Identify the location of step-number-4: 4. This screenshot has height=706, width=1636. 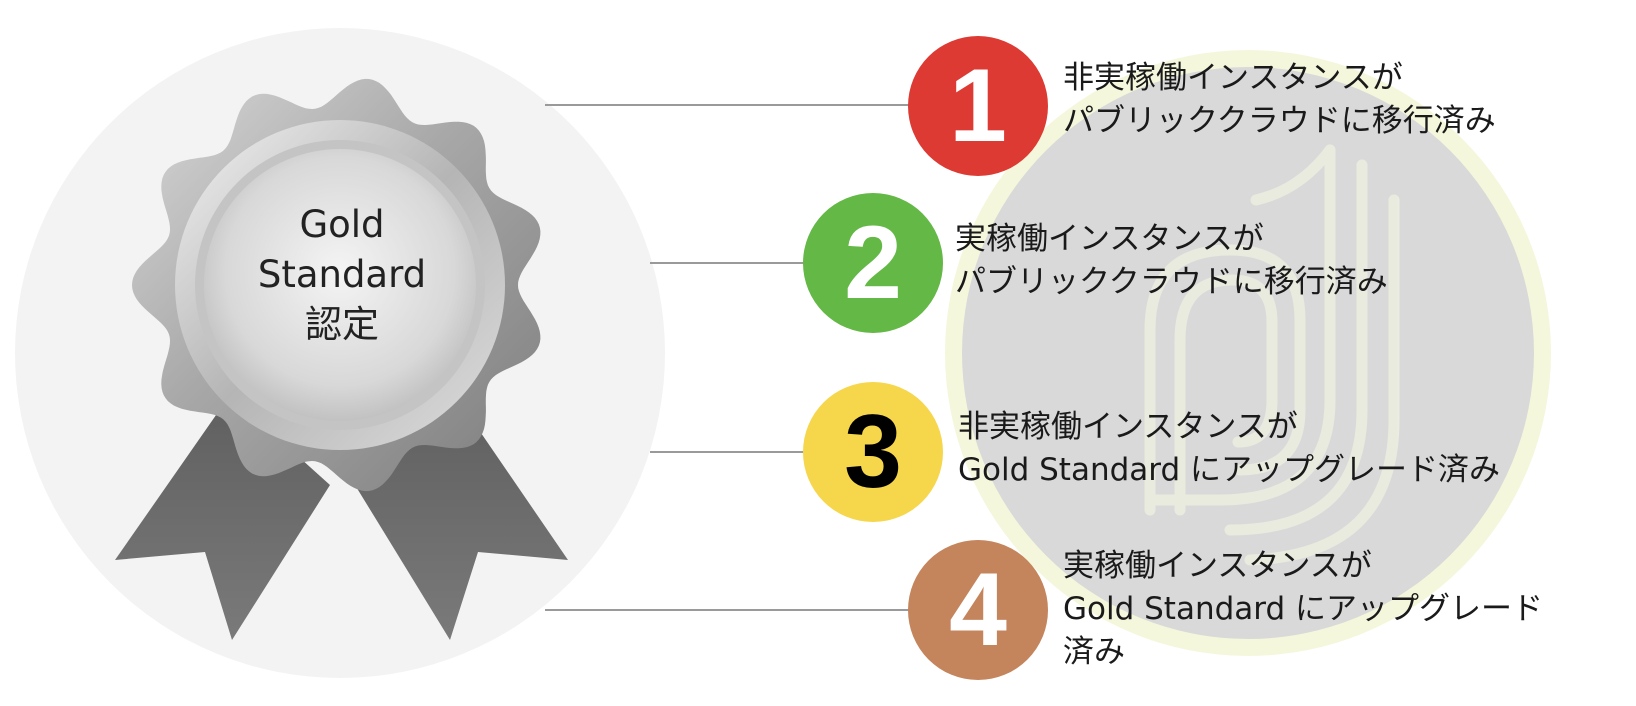
(978, 610).